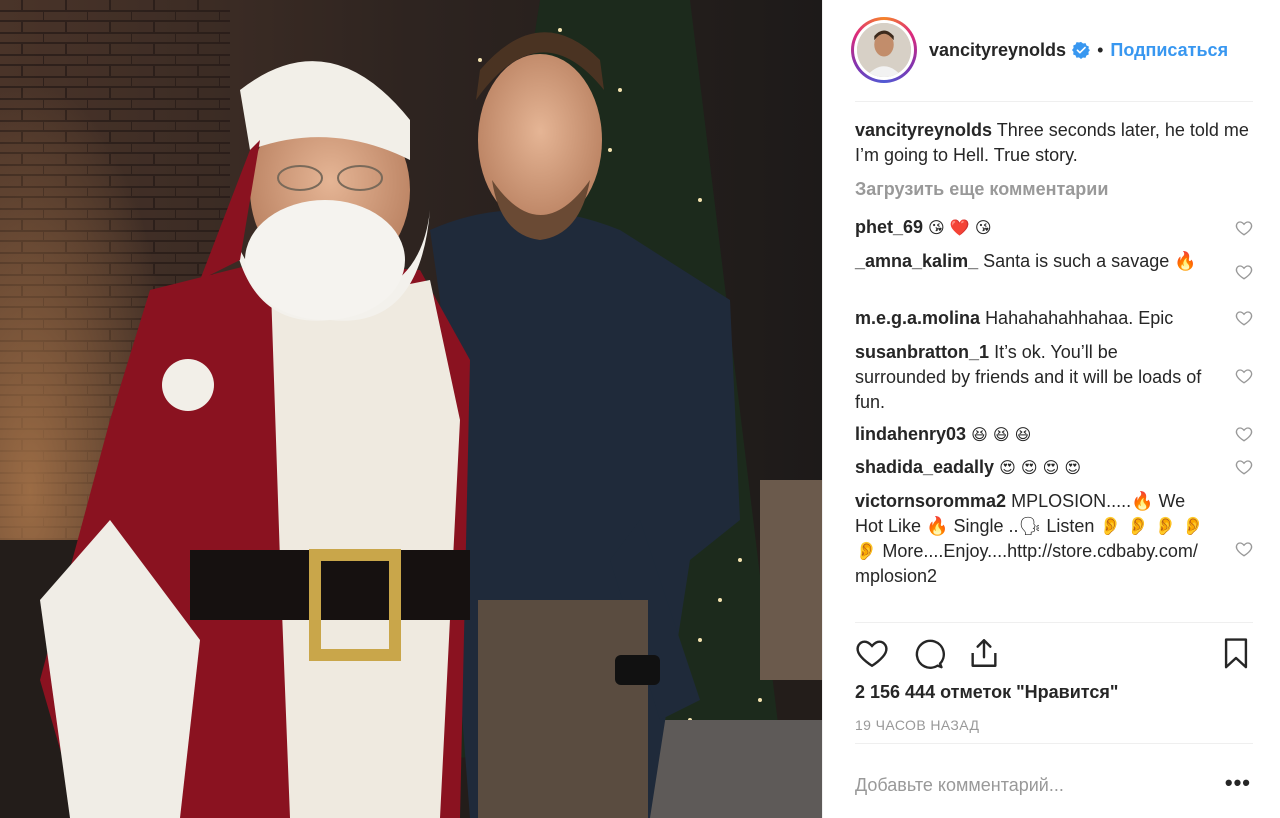 The image size is (1280, 818). What do you see at coordinates (1054, 434) in the screenshot?
I see `comment-item: lindahenry03 😆 😆 😆` at bounding box center [1054, 434].